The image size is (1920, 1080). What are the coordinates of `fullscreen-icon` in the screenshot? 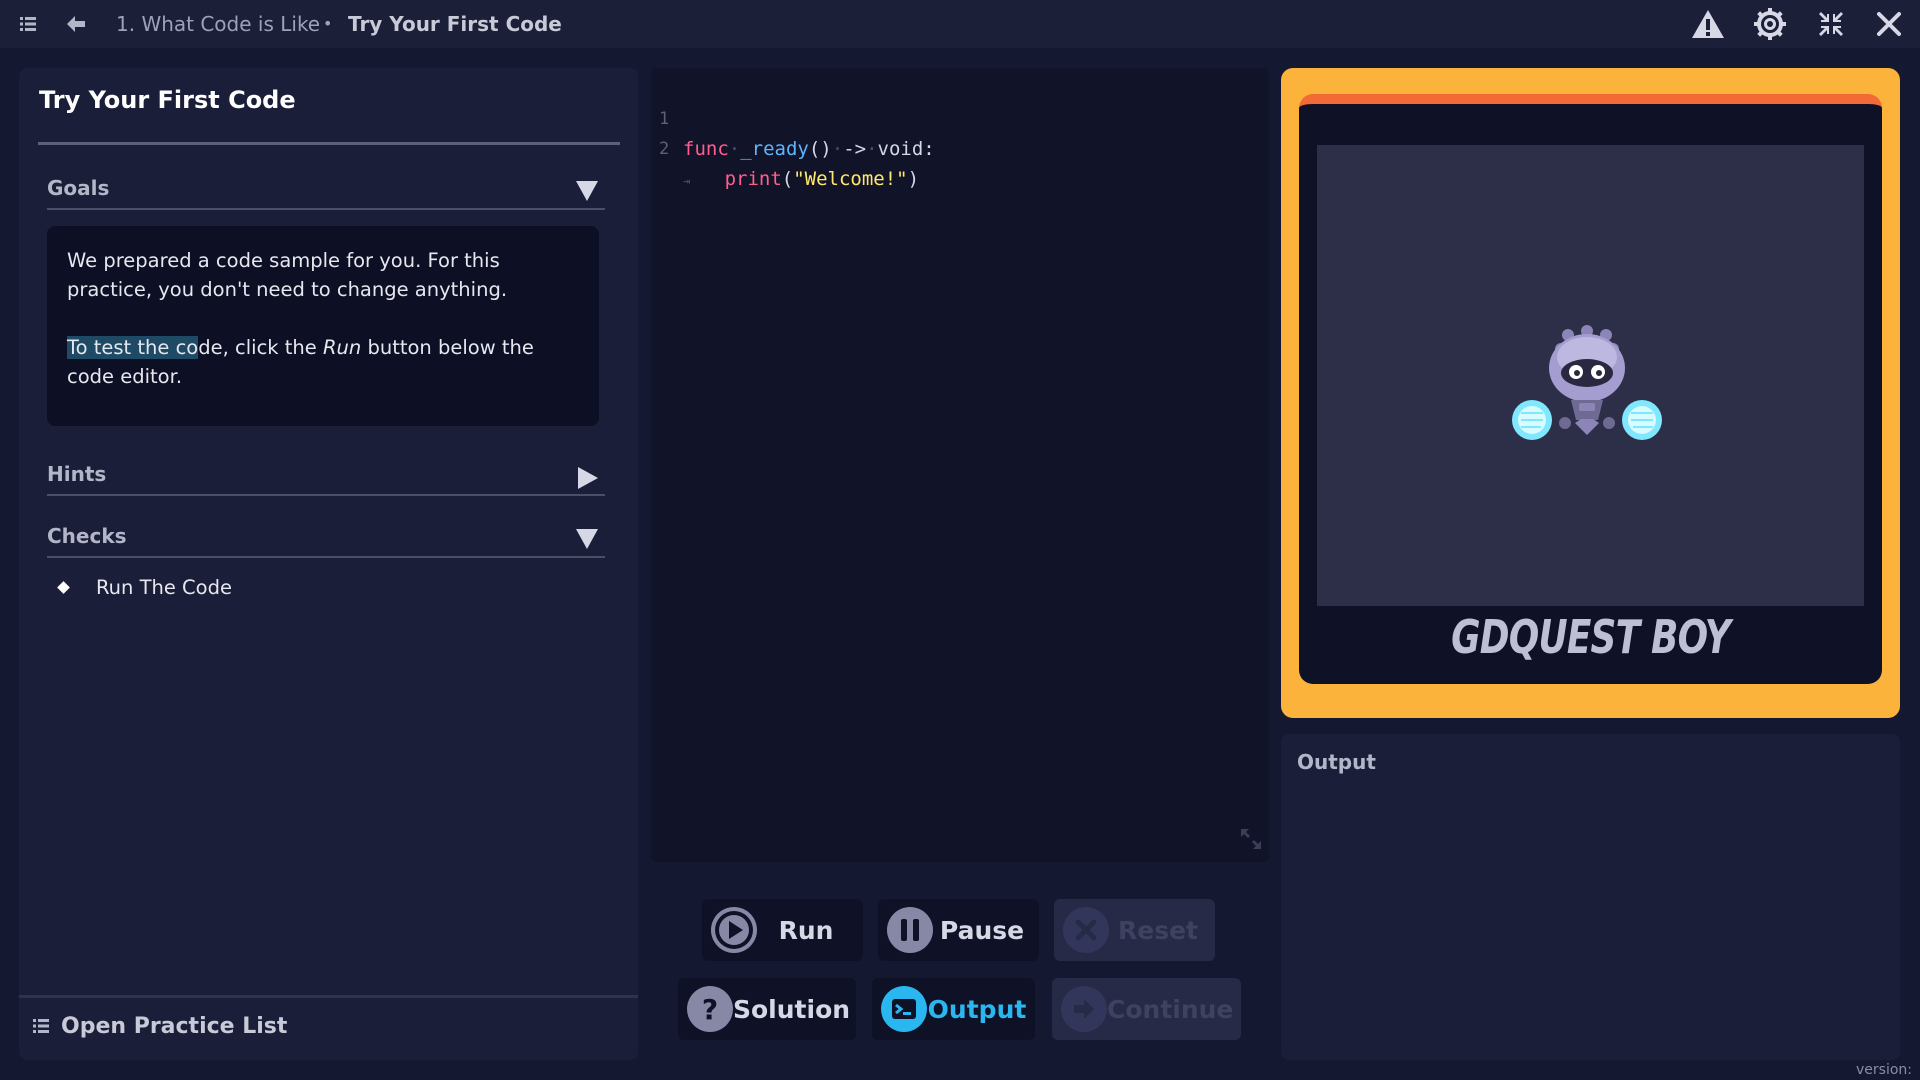 It's located at (1831, 24).